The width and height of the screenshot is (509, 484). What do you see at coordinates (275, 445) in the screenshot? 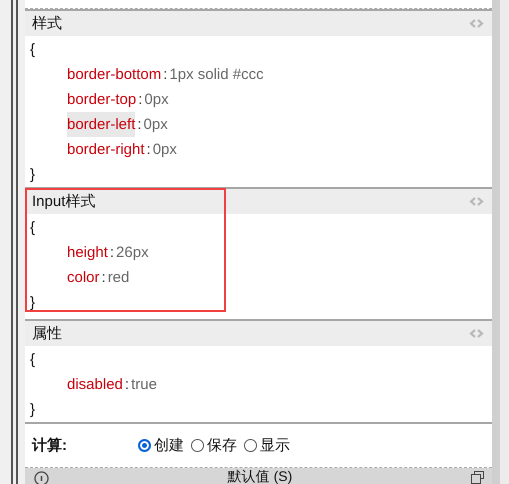
I see `radio-label: 显示` at bounding box center [275, 445].